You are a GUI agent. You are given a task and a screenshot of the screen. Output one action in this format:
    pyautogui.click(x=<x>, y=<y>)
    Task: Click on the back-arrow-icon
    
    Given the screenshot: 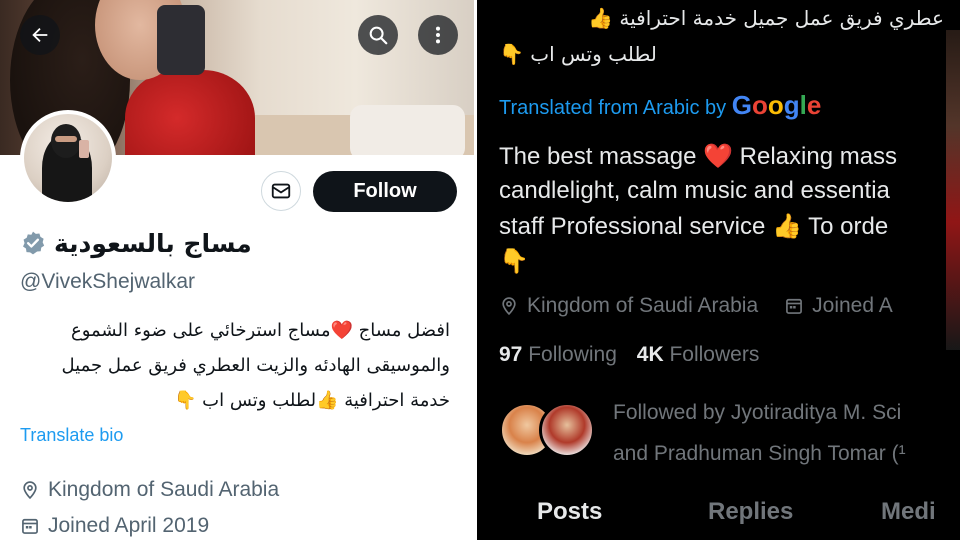 What is the action you would take?
    pyautogui.click(x=40, y=35)
    